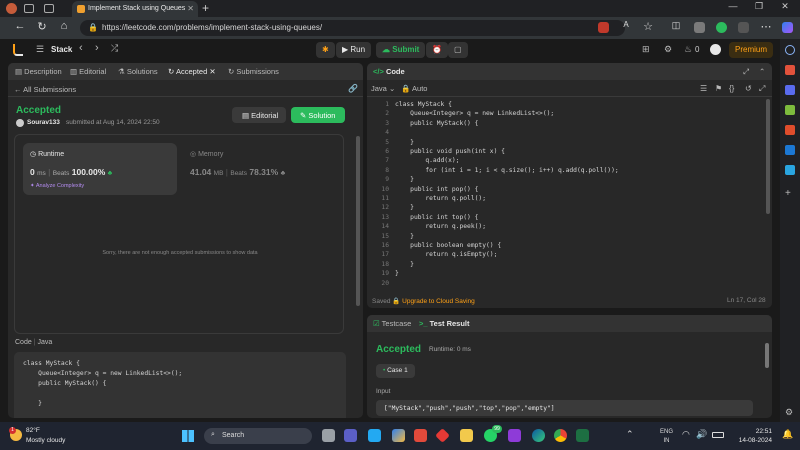 This screenshot has width=800, height=450. I want to click on braces-icon: {}, so click(731, 88).